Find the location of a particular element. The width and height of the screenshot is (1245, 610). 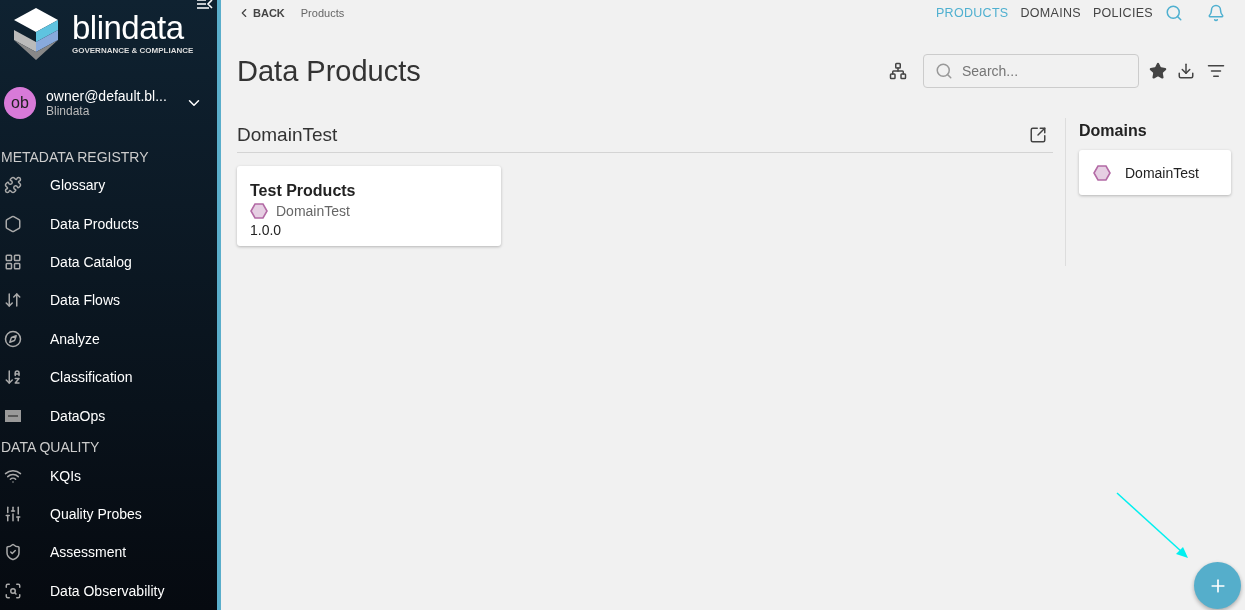

nav-label: Data Catalog is located at coordinates (91, 262).